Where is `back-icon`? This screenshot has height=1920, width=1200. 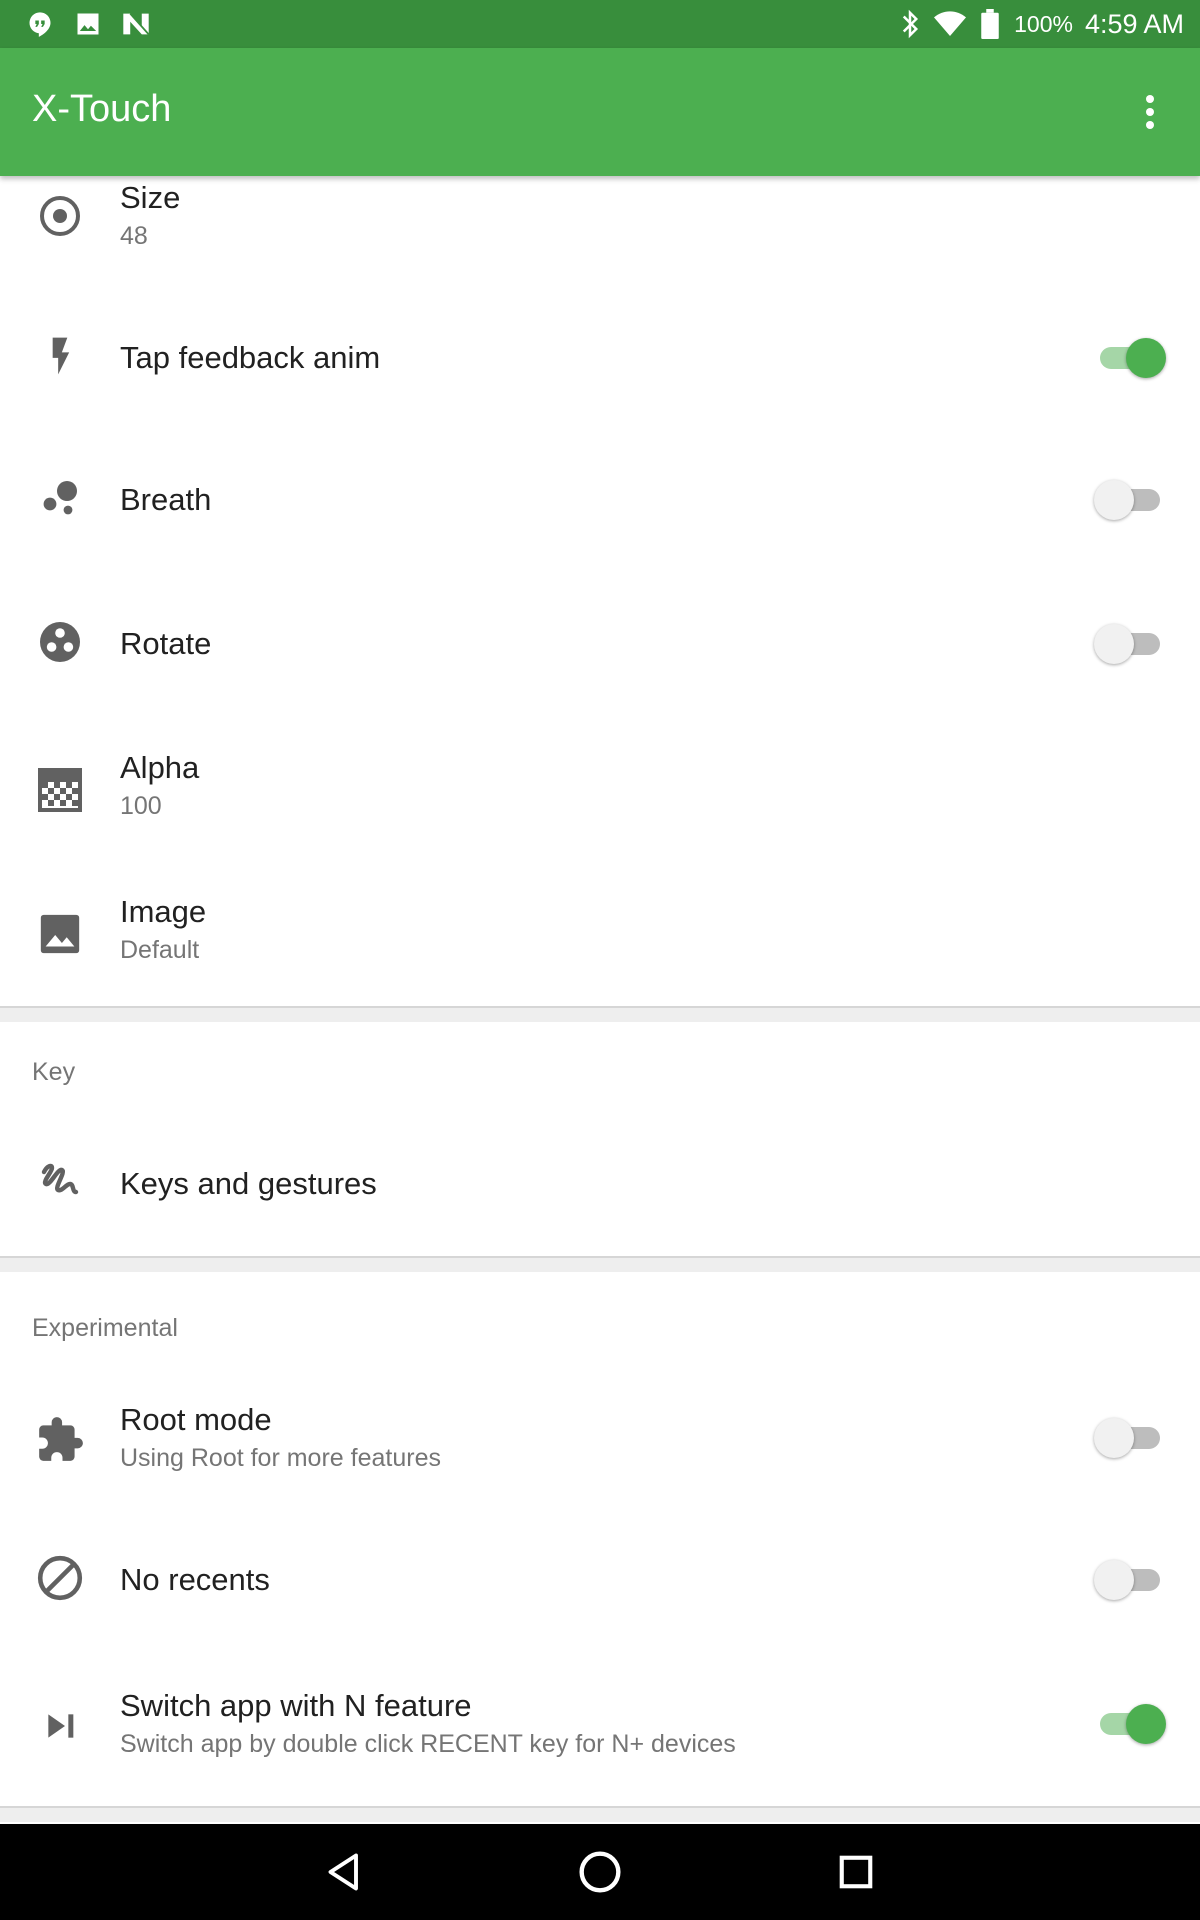
back-icon is located at coordinates (343, 1872).